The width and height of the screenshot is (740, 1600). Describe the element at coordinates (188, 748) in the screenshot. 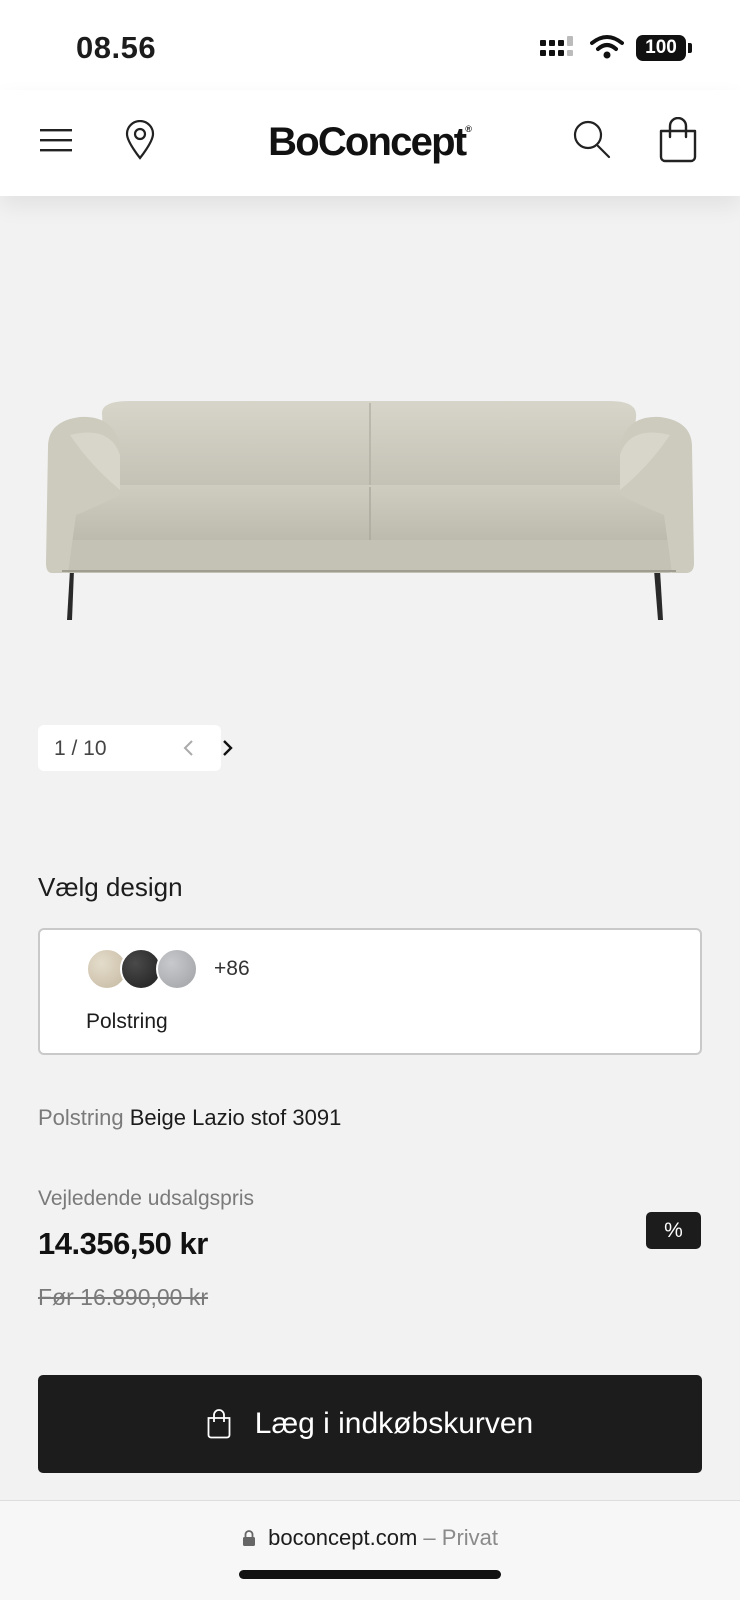

I see `chevron-left-icon` at that location.